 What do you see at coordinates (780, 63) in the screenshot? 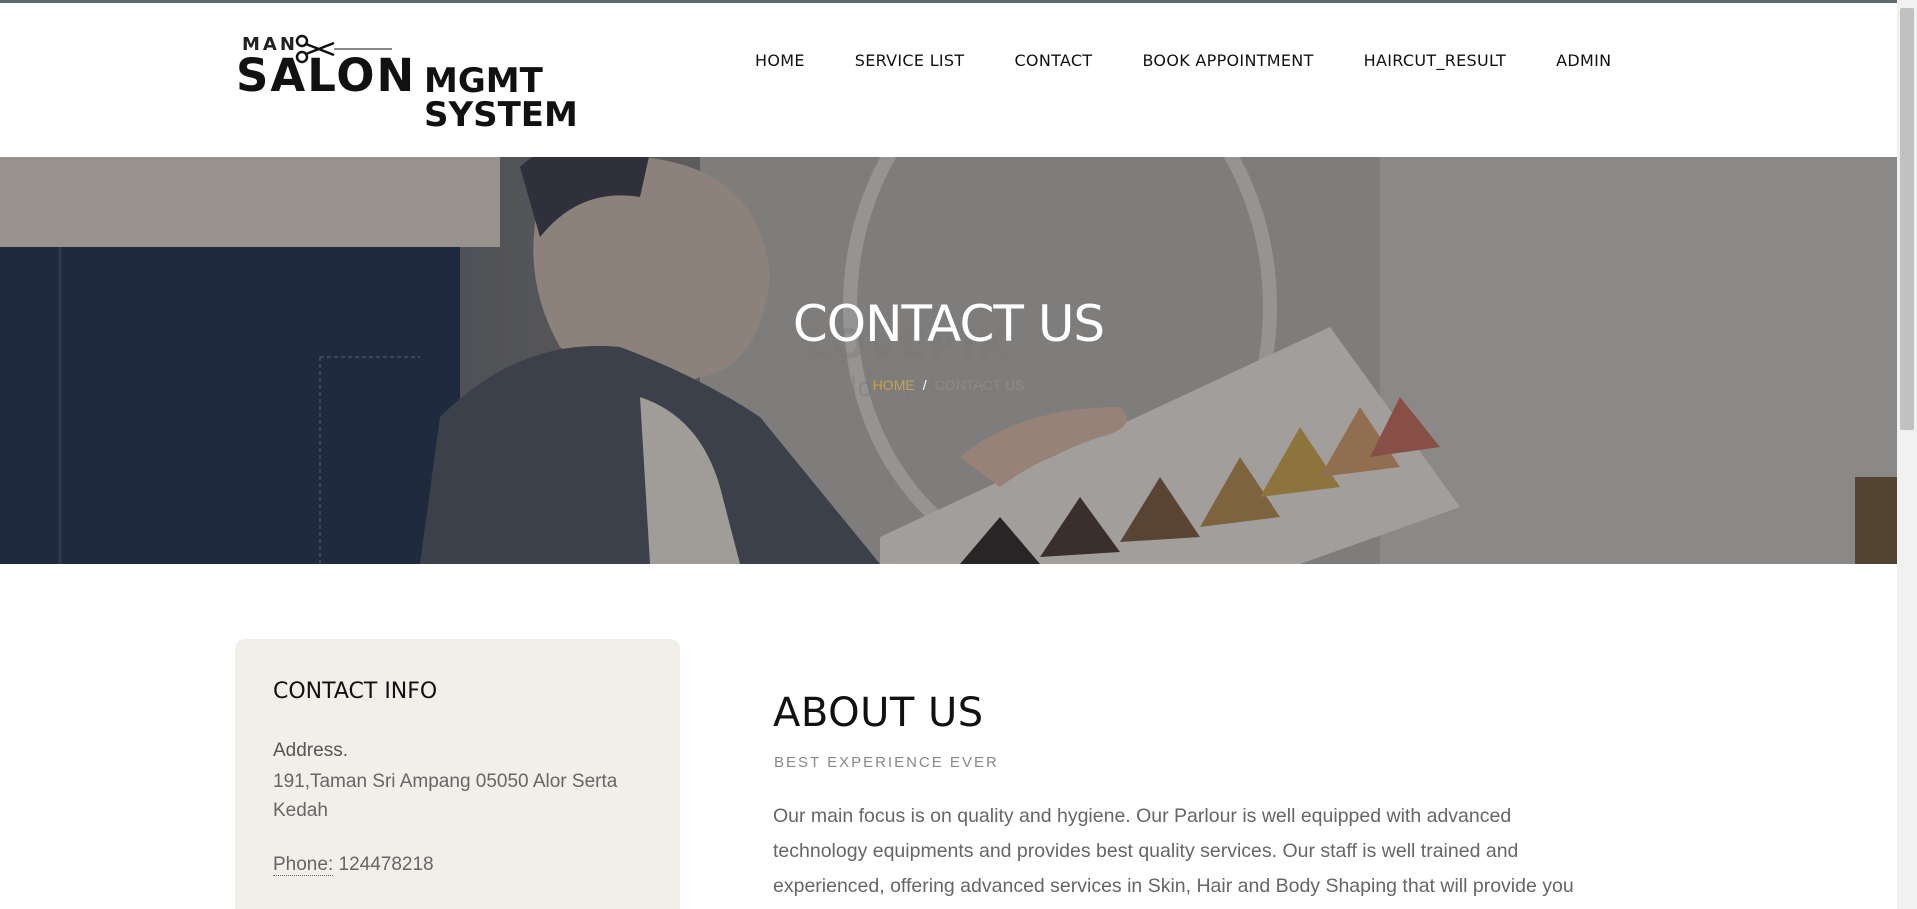
I see `nav-home: HOME` at bounding box center [780, 63].